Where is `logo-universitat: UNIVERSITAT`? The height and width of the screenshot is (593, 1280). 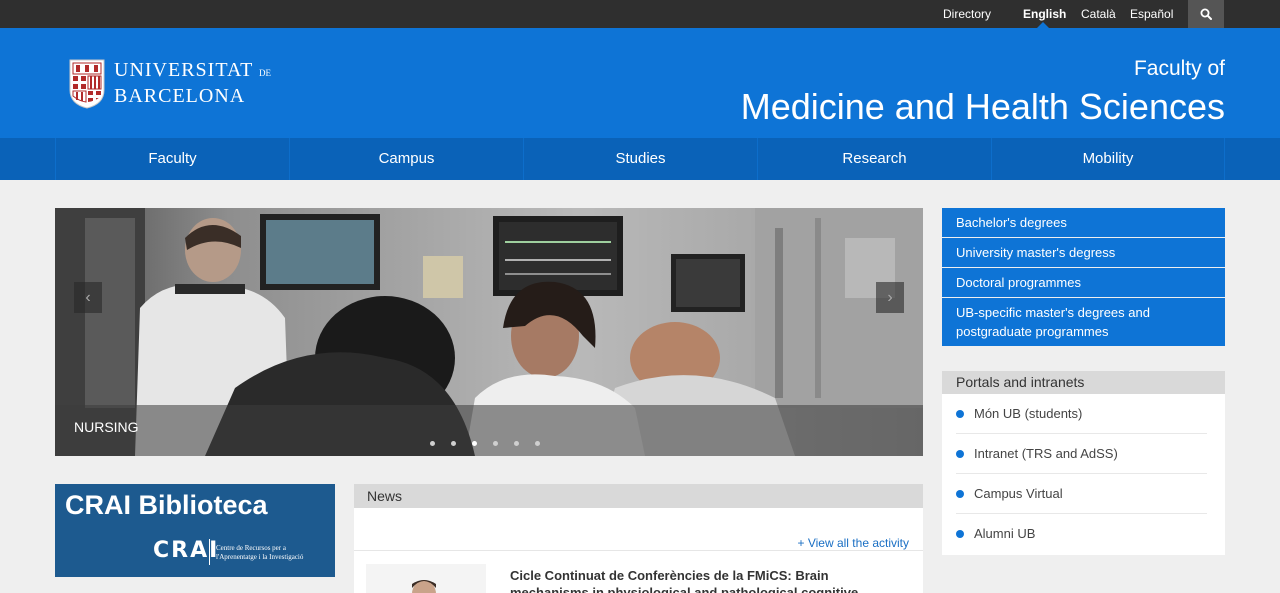 logo-universitat: UNIVERSITAT is located at coordinates (184, 69).